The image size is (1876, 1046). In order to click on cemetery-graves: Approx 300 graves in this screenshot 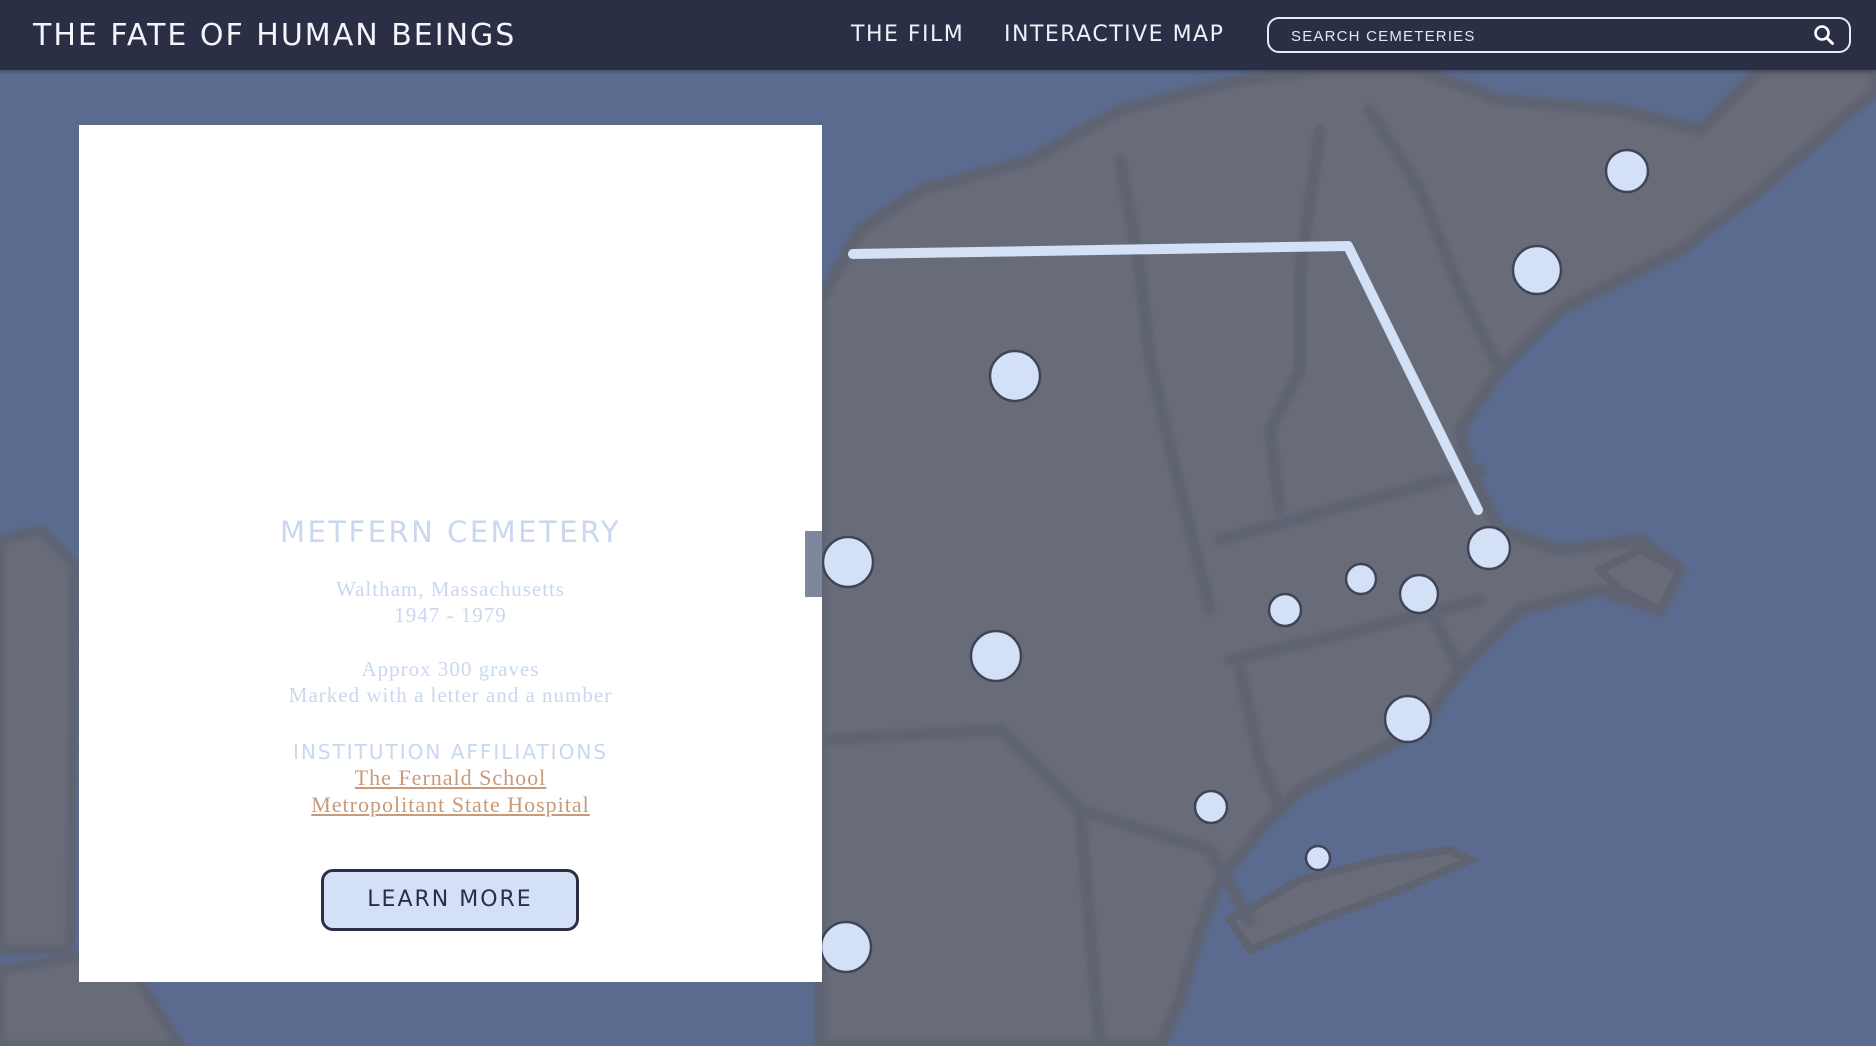, I will do `click(450, 669)`.